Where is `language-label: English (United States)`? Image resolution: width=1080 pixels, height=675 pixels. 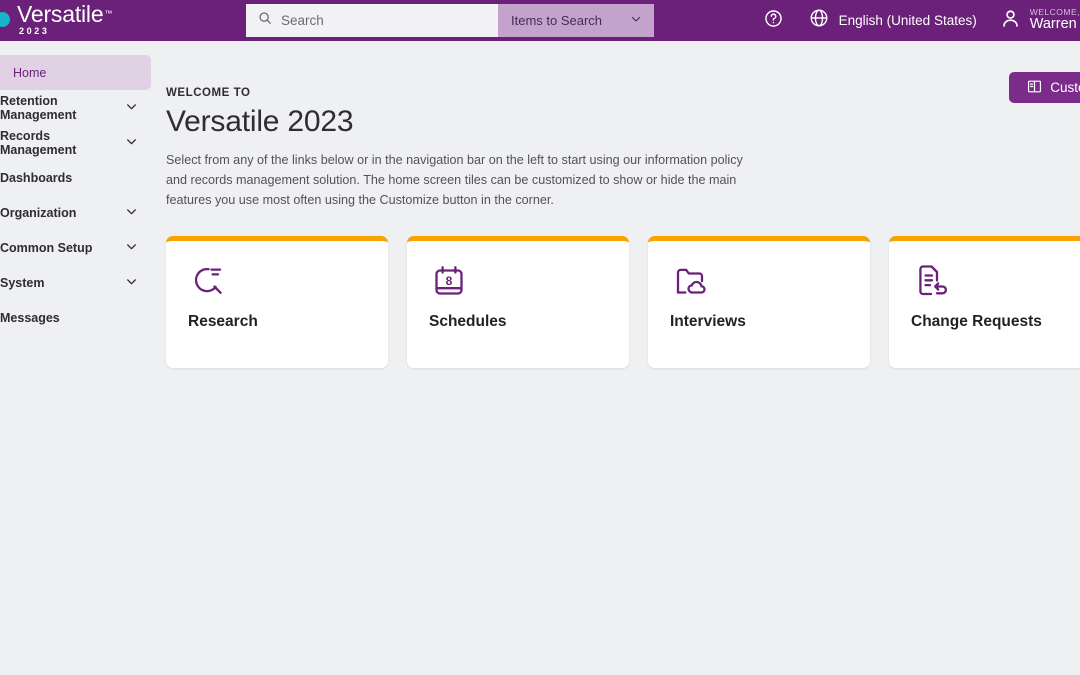
language-label: English (United States) is located at coordinates (907, 20).